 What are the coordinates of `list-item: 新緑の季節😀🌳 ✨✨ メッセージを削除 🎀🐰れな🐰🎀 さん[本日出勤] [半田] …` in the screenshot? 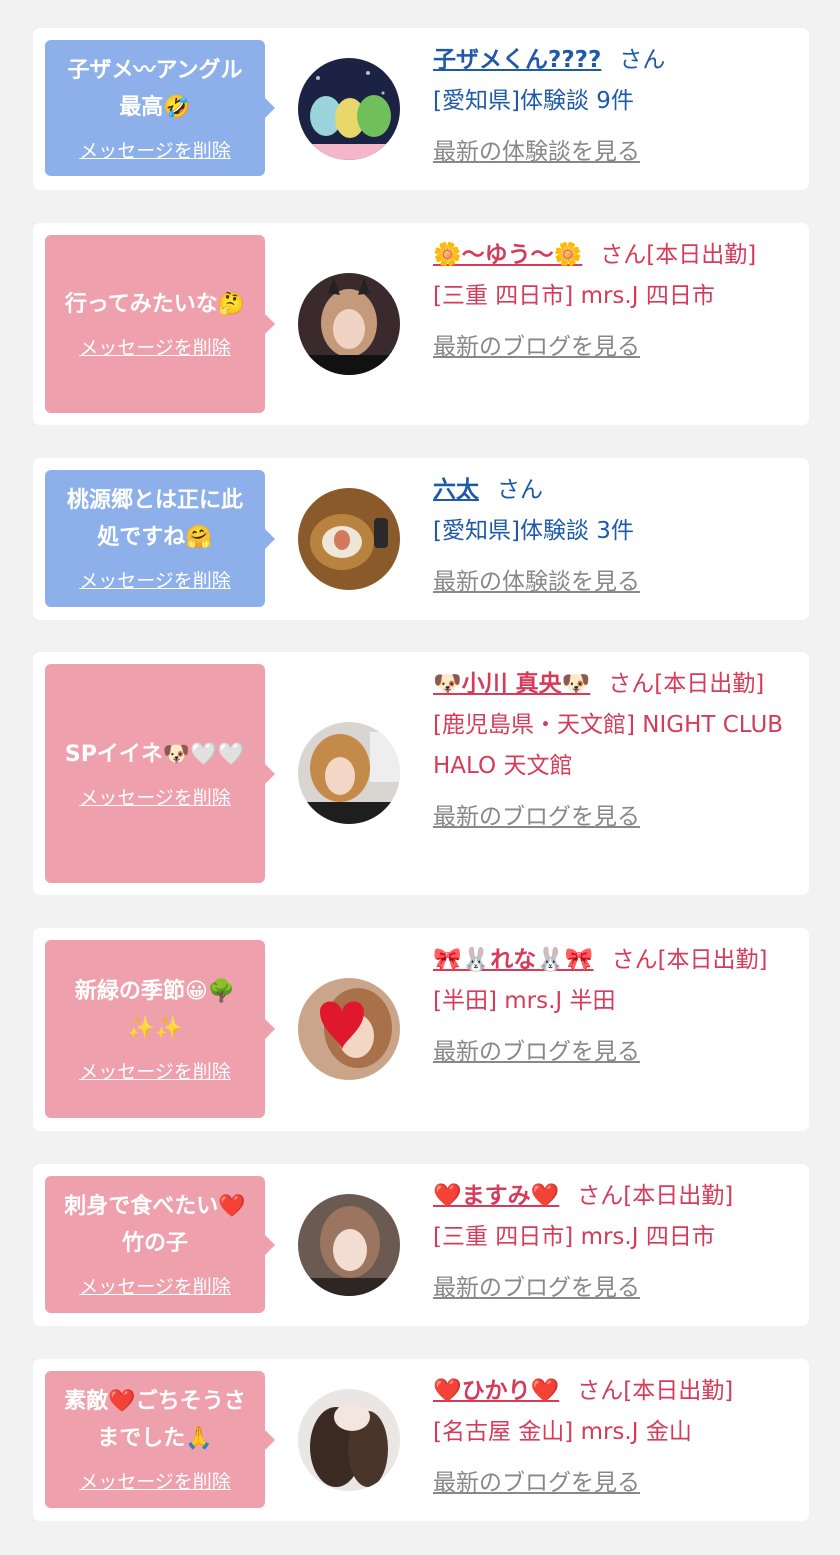 It's located at (421, 1029).